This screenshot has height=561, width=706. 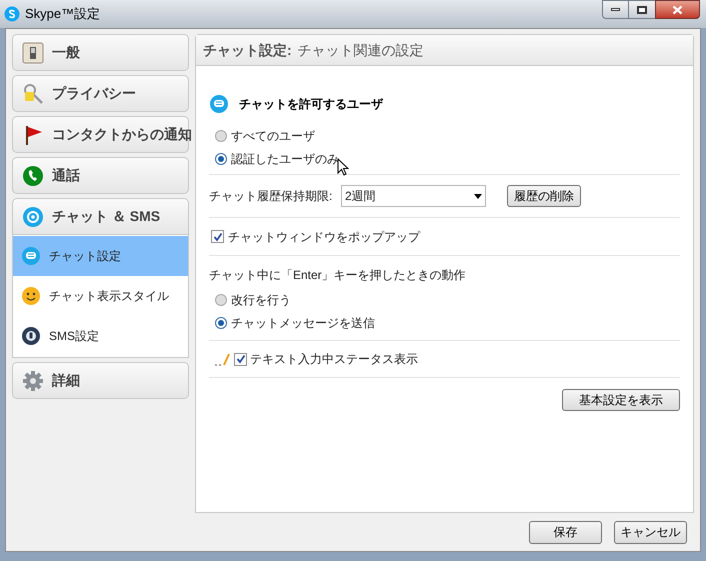 I want to click on maximize-button, so click(x=642, y=9).